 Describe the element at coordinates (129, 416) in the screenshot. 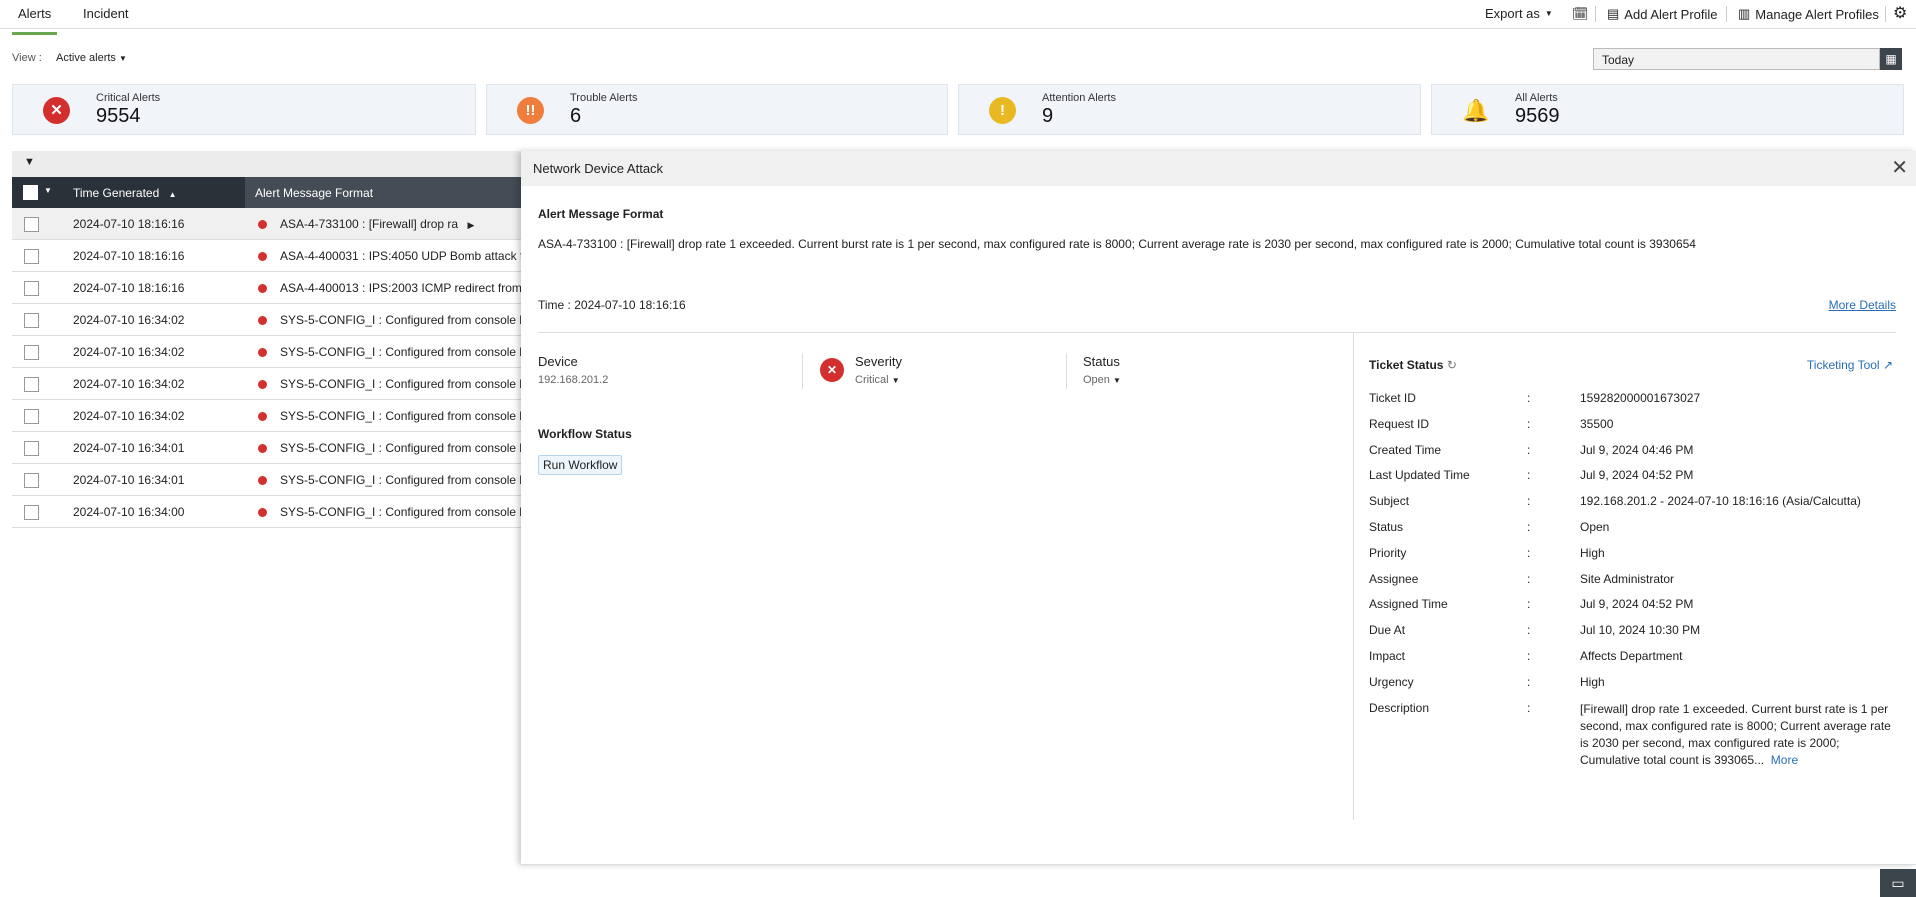

I see `time-generated: 2024-07-10 16:34:02` at that location.